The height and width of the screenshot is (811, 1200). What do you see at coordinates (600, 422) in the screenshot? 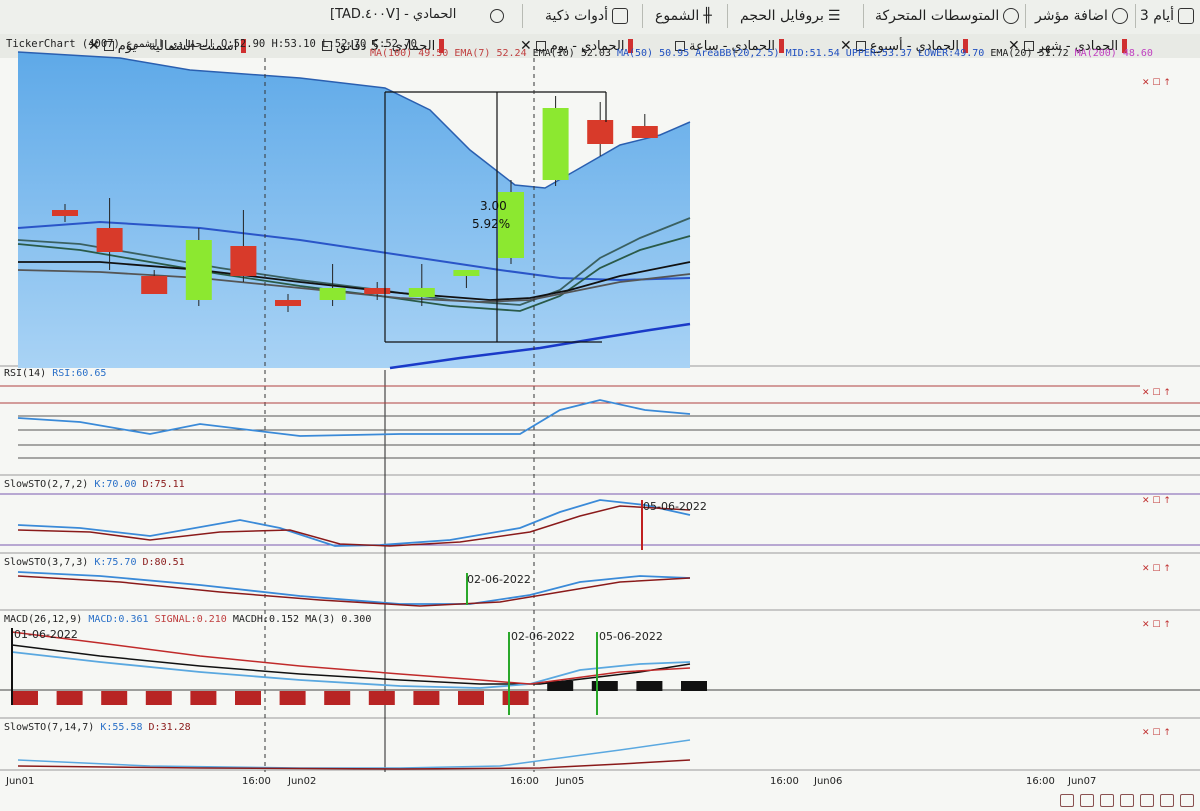
I see `rsi-panel` at bounding box center [600, 422].